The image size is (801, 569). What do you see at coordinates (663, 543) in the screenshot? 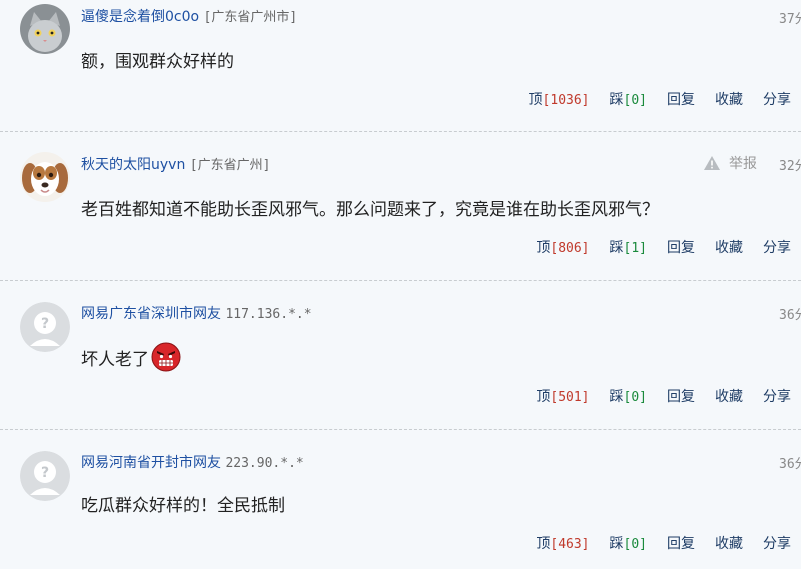
I see `comment-actions: 顶[463] 踩[0] 回复 收藏 分享` at bounding box center [663, 543].